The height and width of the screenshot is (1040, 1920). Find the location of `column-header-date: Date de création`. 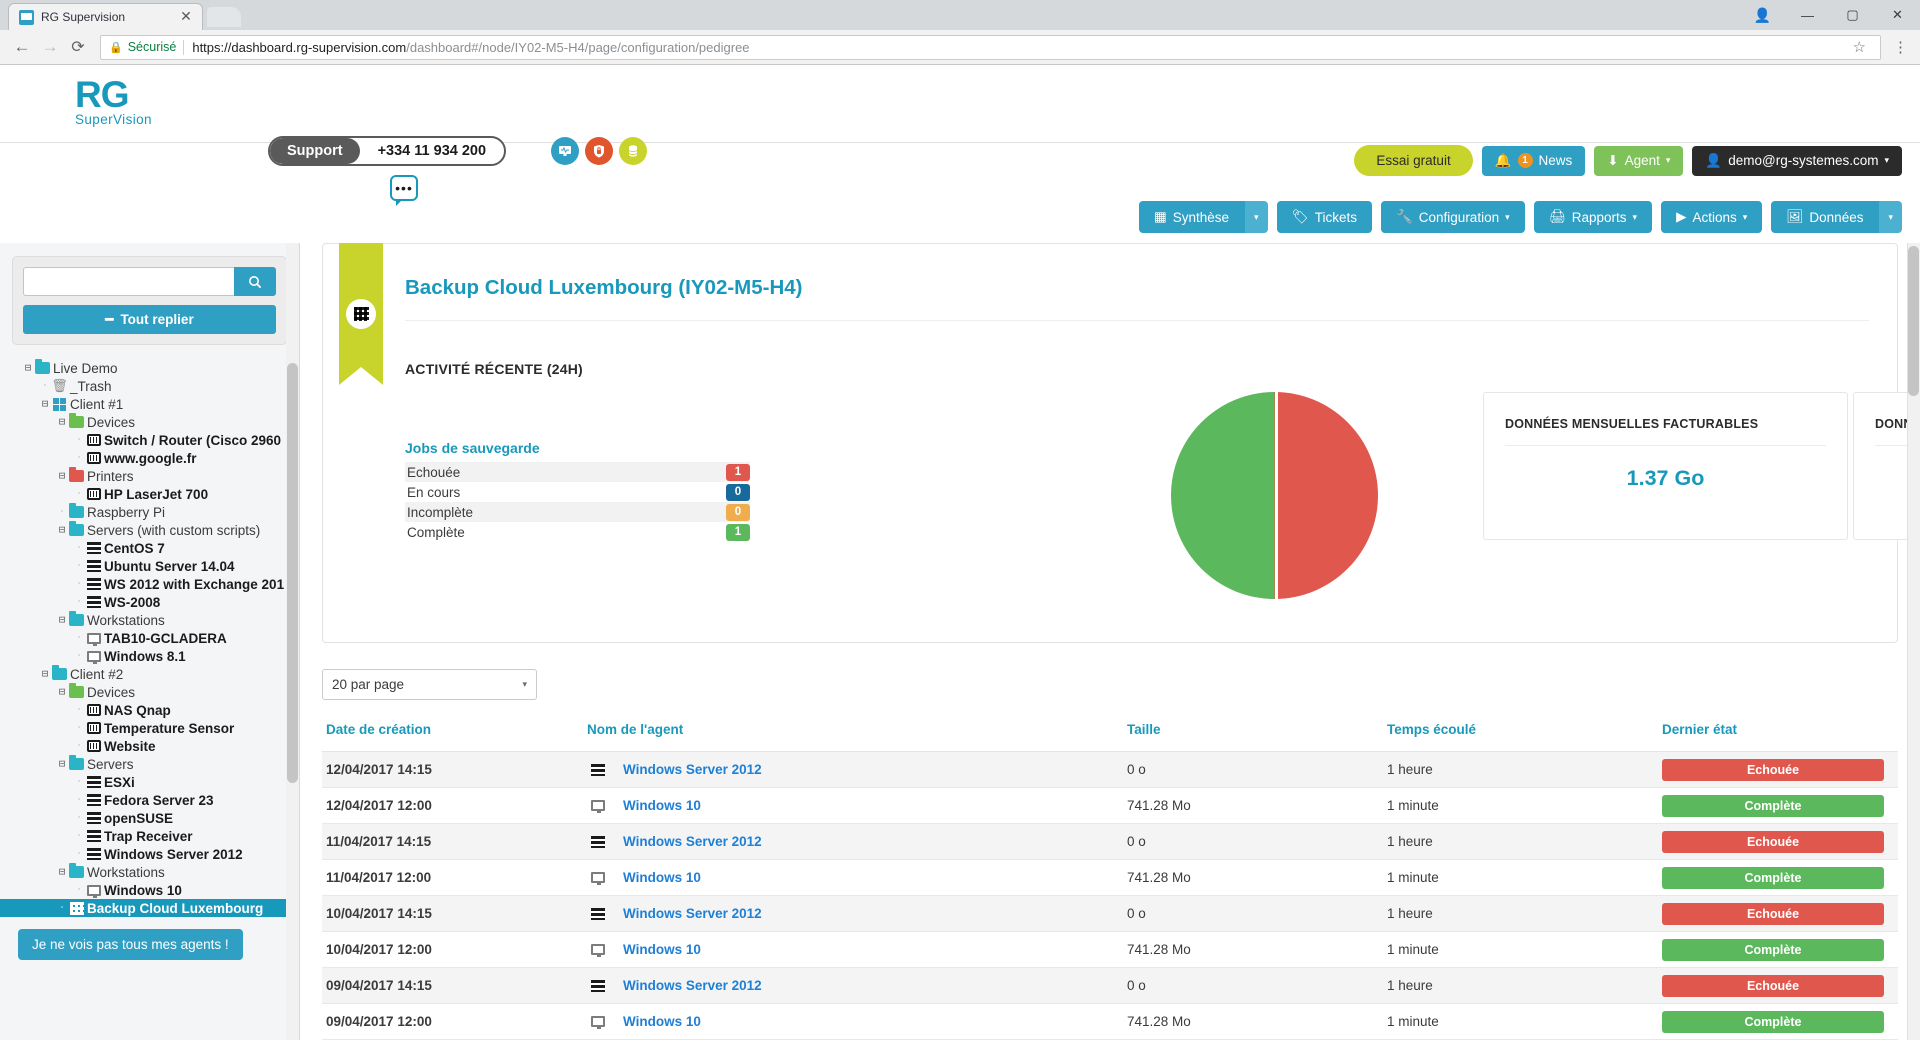

column-header-date: Date de création is located at coordinates (454, 737).